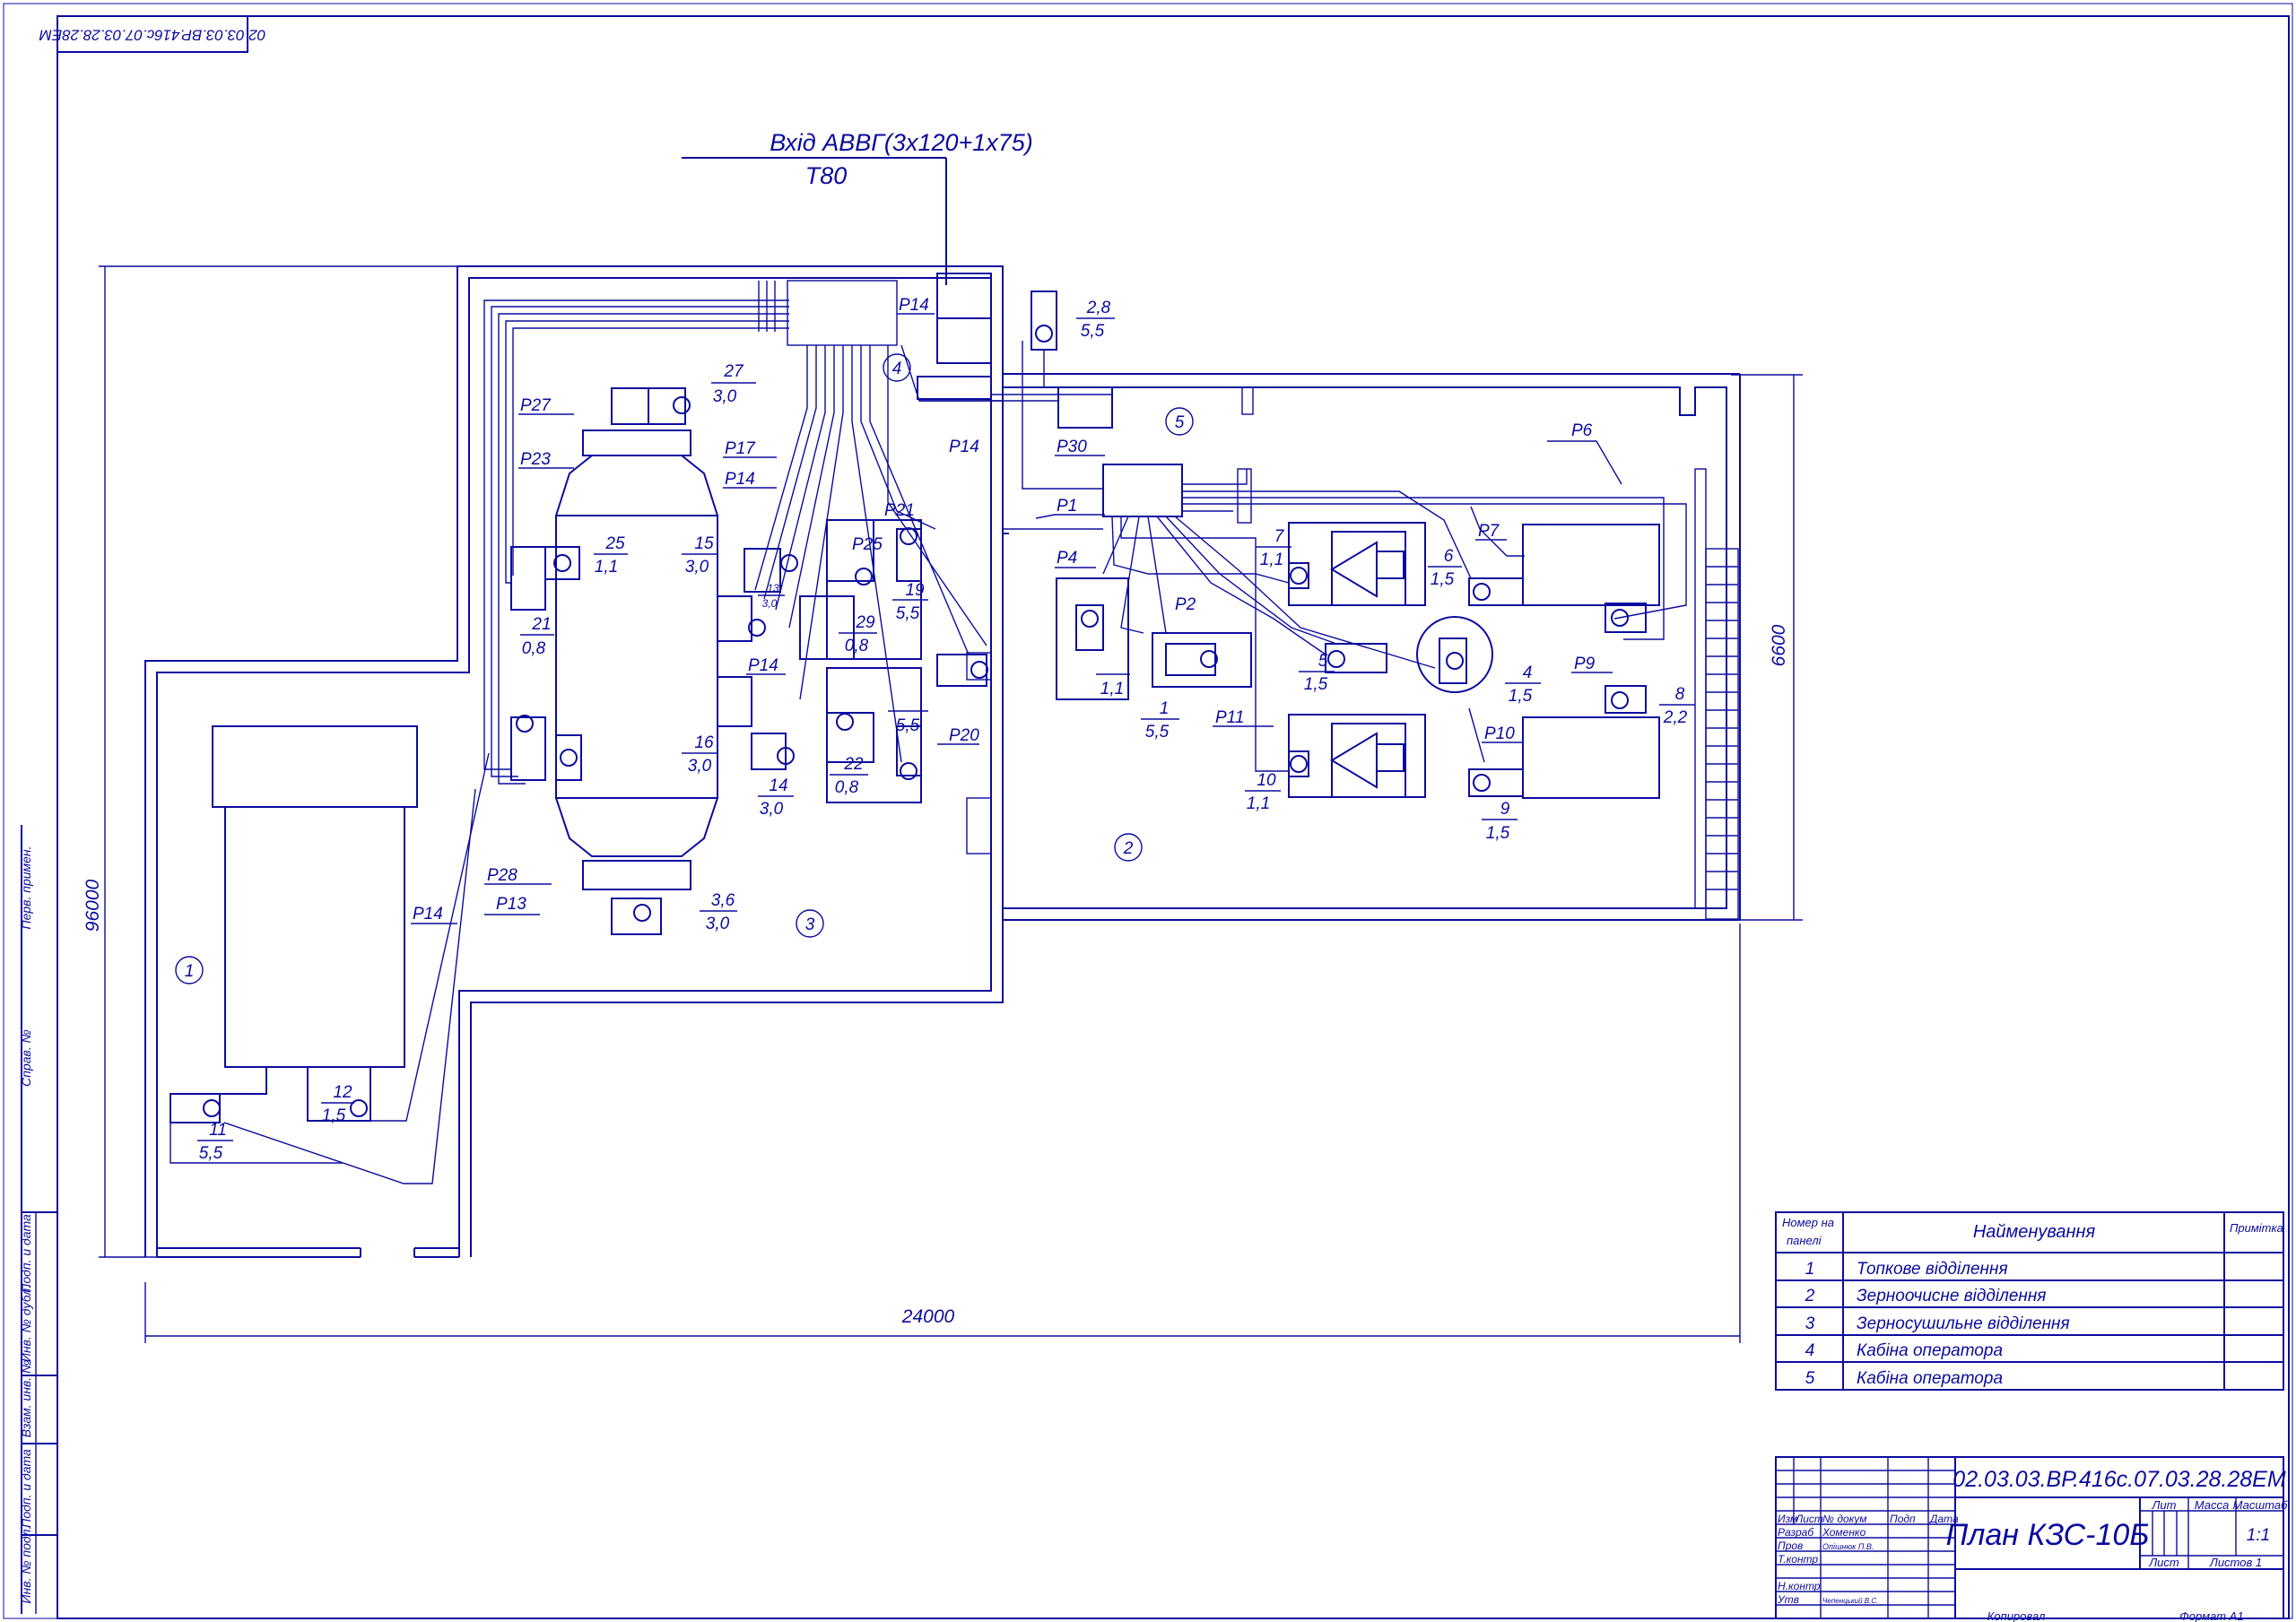 The image size is (2296, 1622). I want to click on input-caption: Вхід АВВГ(3х120+1х75) Т80, so click(857, 207).